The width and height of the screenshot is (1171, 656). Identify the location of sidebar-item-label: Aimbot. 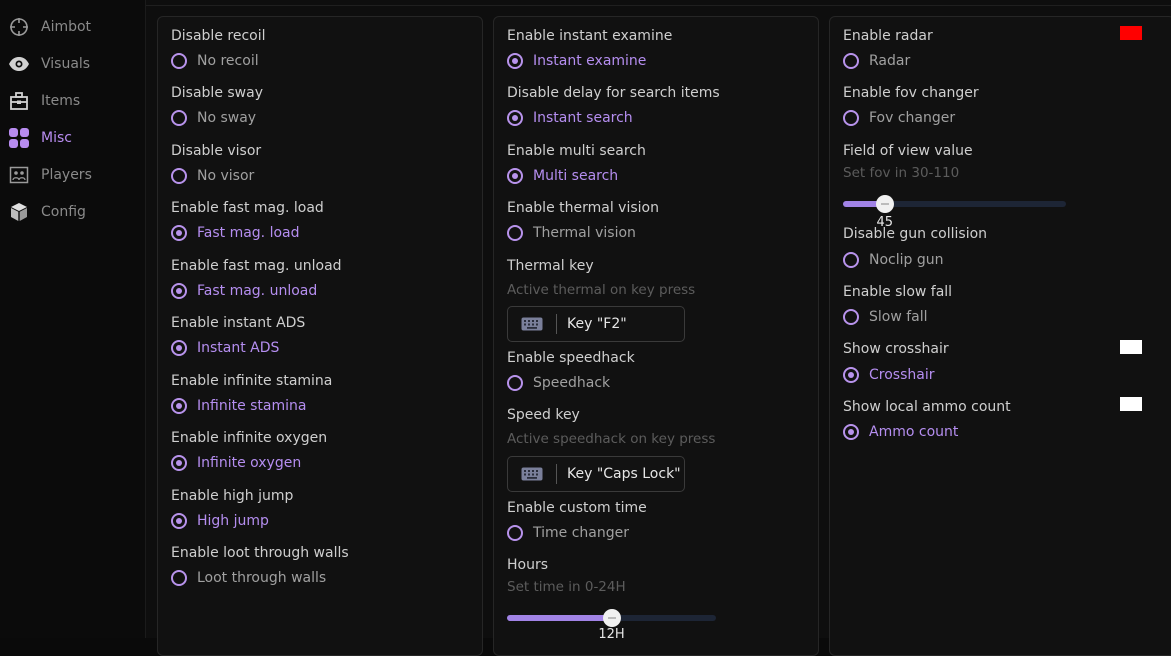
(66, 27).